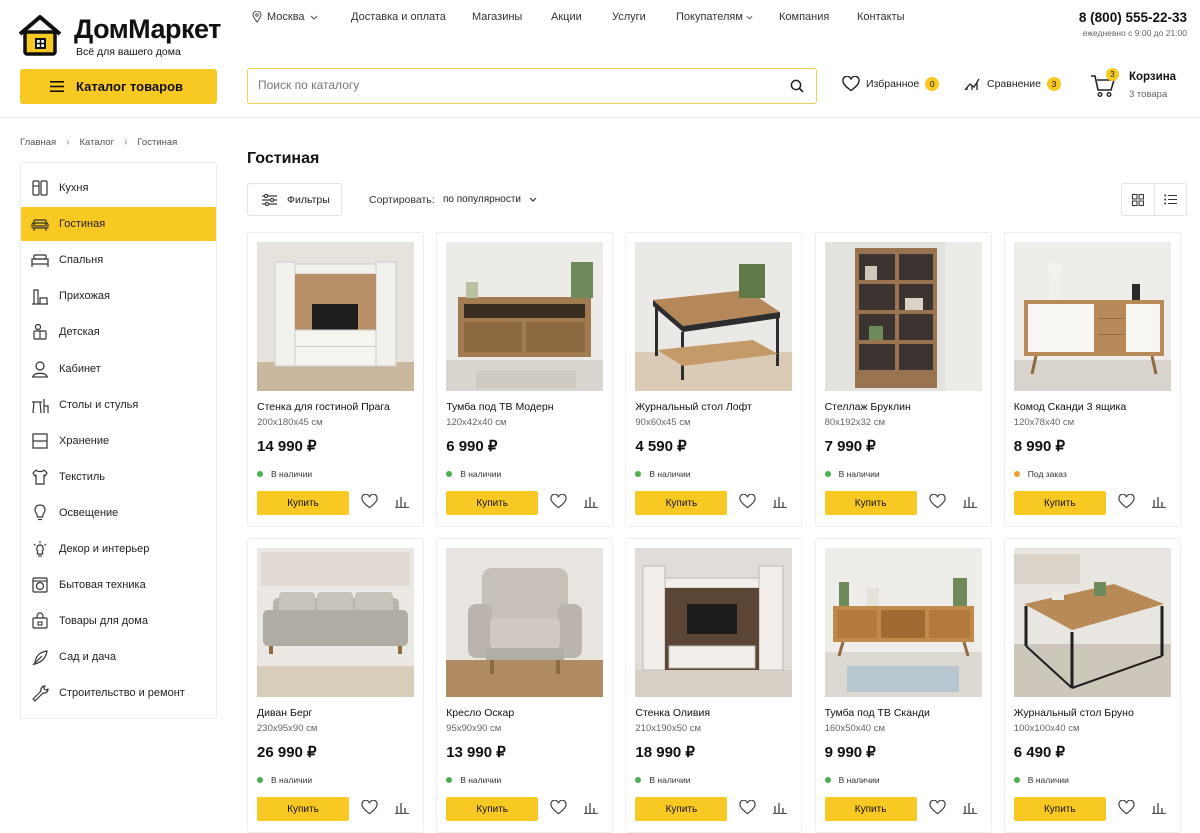 Image resolution: width=1200 pixels, height=833 pixels. I want to click on sidebar-item: Столы и стулья, so click(118, 405).